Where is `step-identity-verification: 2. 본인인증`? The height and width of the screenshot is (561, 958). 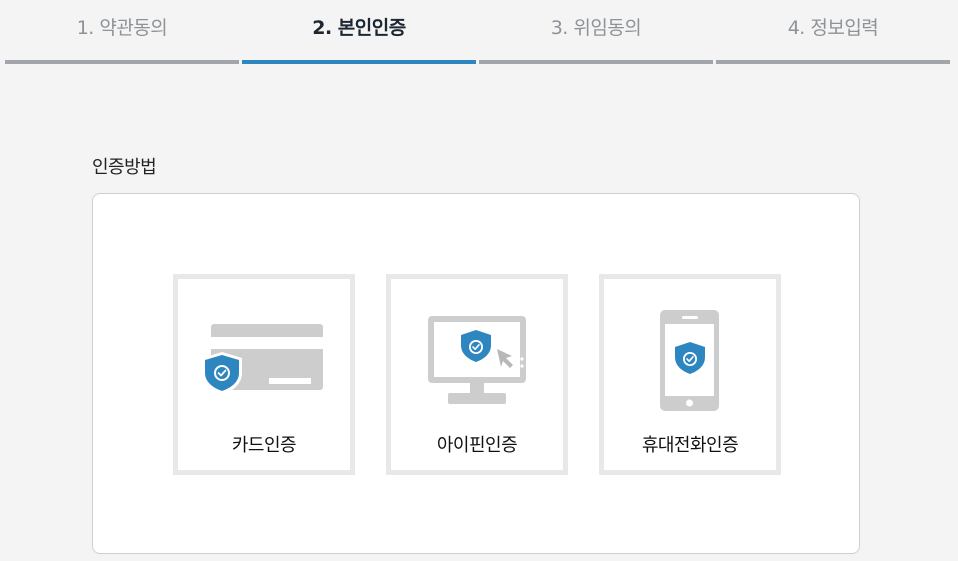
step-identity-verification: 2. 본인인증 is located at coordinates (359, 32).